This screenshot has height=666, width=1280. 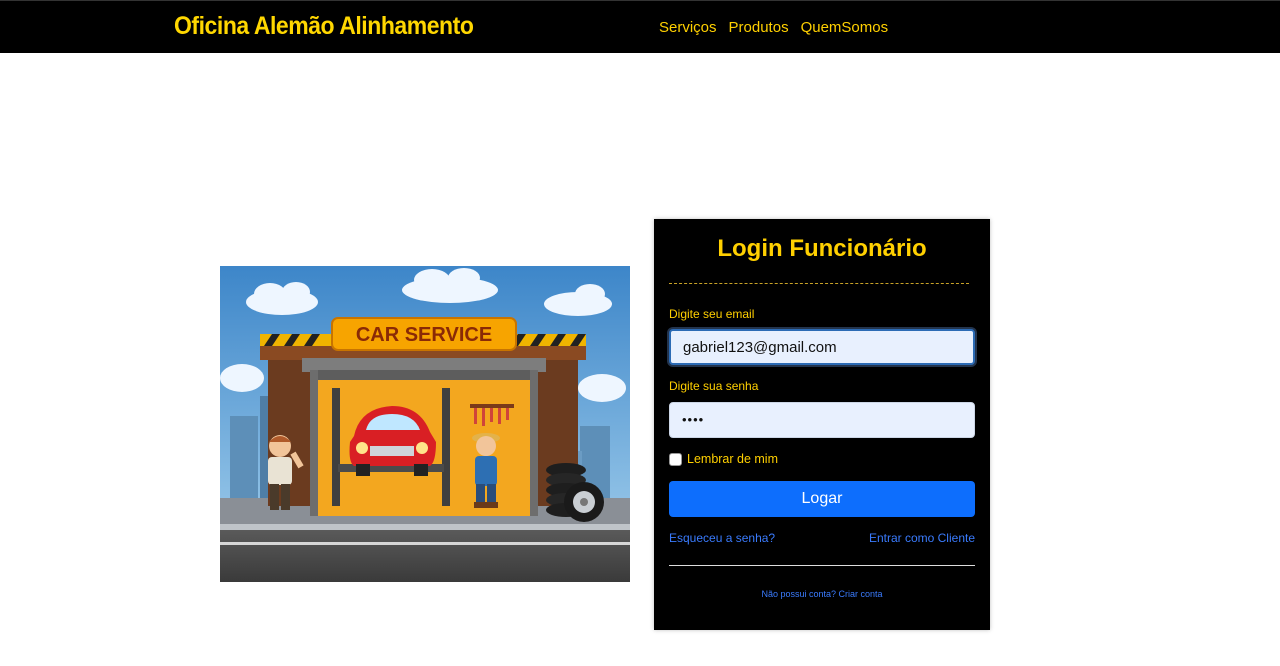 What do you see at coordinates (759, 27) in the screenshot?
I see `nav-link-produtos: Produtos` at bounding box center [759, 27].